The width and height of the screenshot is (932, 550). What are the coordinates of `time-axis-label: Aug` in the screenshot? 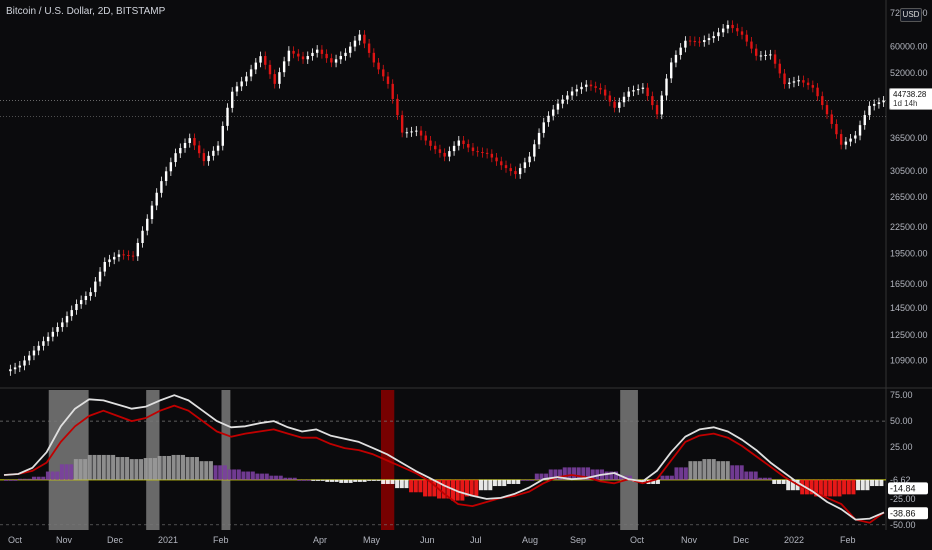 It's located at (530, 540).